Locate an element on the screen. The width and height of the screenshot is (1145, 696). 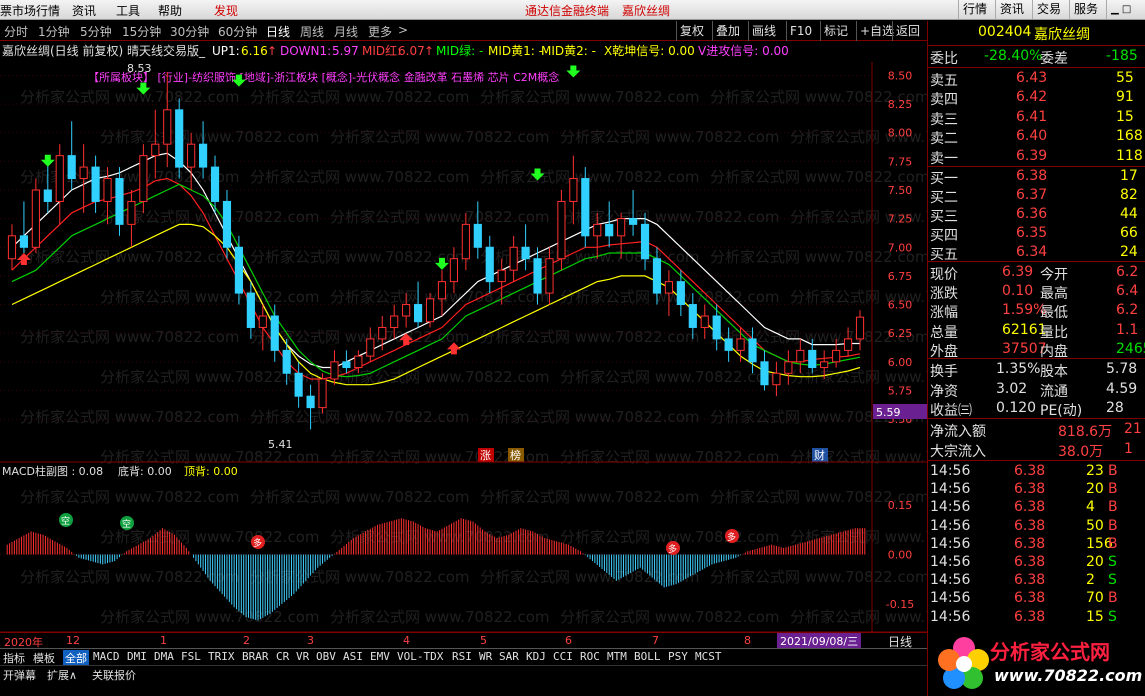
indicator-tab-16: WR is located at coordinates (485, 656).